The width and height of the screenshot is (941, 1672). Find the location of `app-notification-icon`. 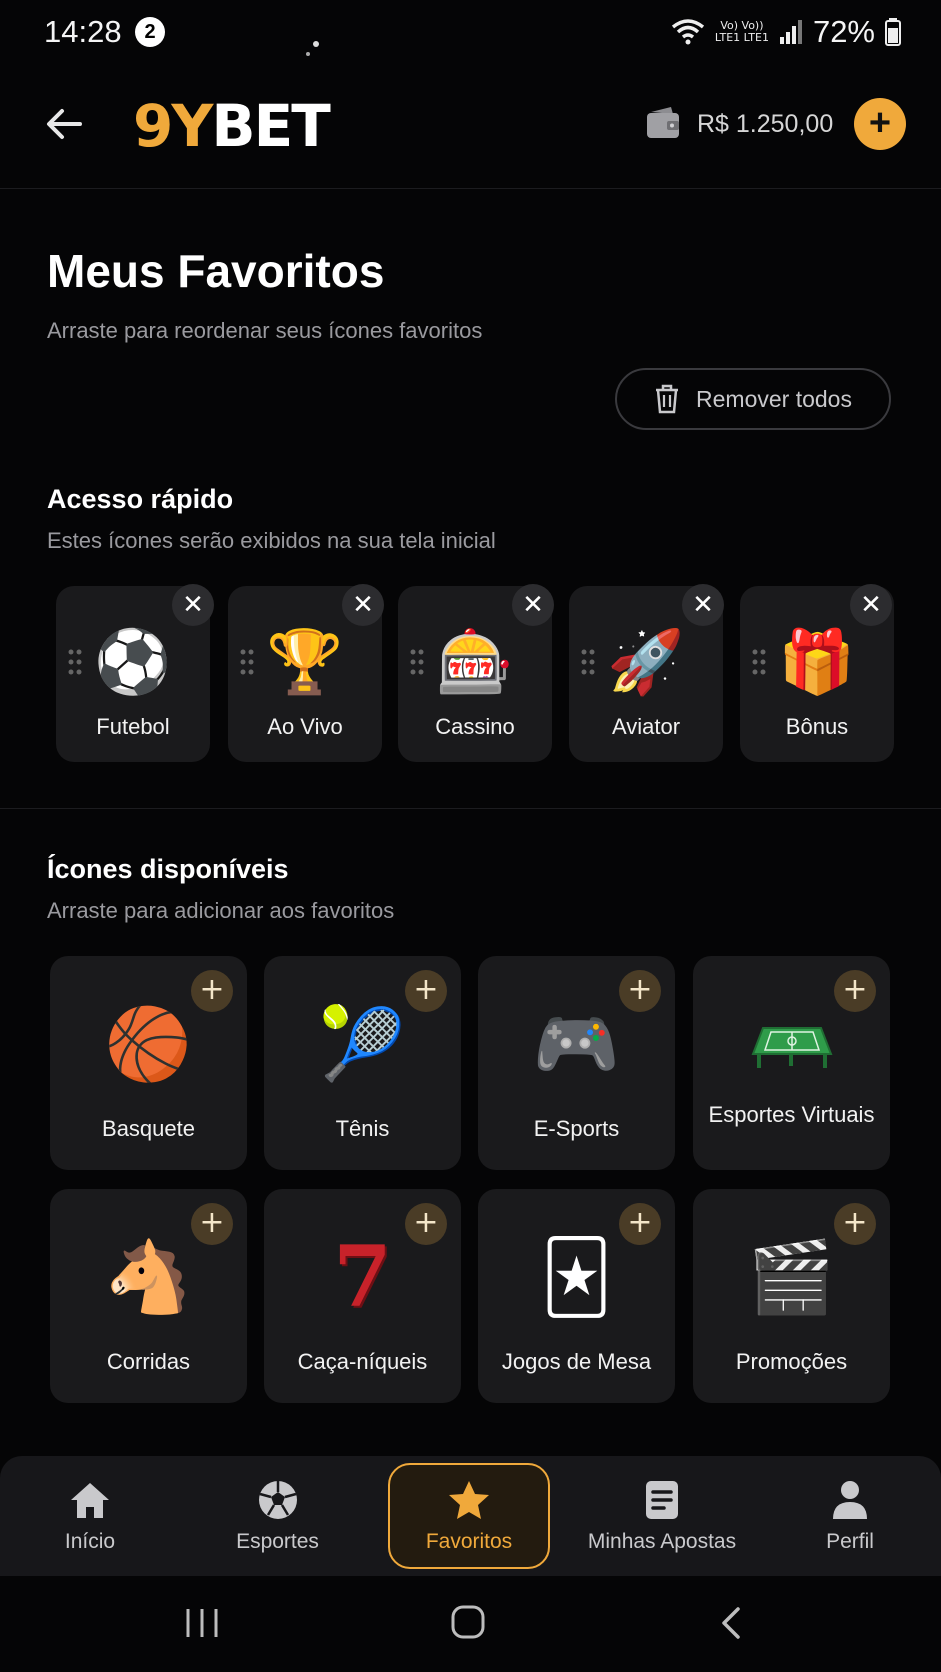

app-notification-icon is located at coordinates (312, 50).